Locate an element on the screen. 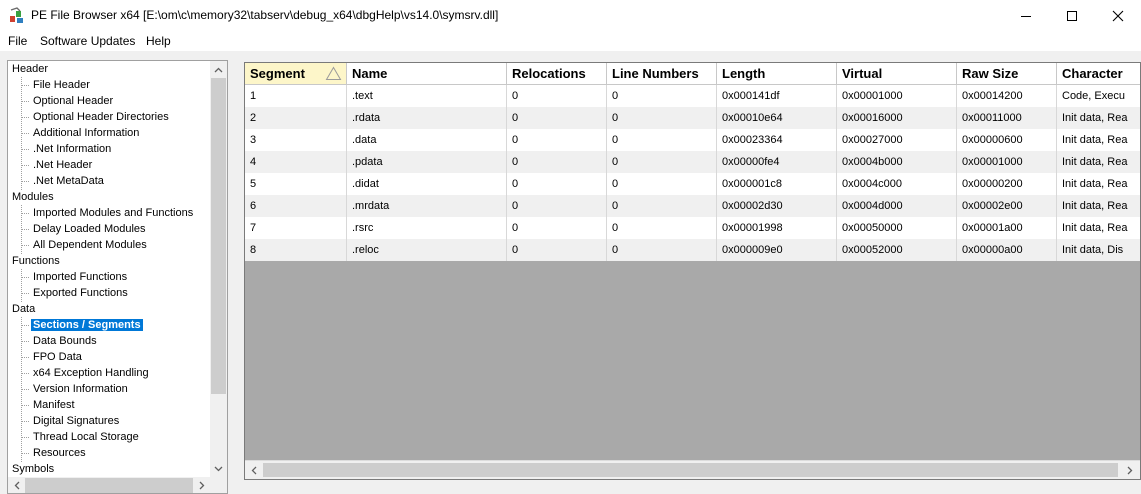 The width and height of the screenshot is (1141, 494). tree-item-optional-header: Optional Header is located at coordinates (73, 101).